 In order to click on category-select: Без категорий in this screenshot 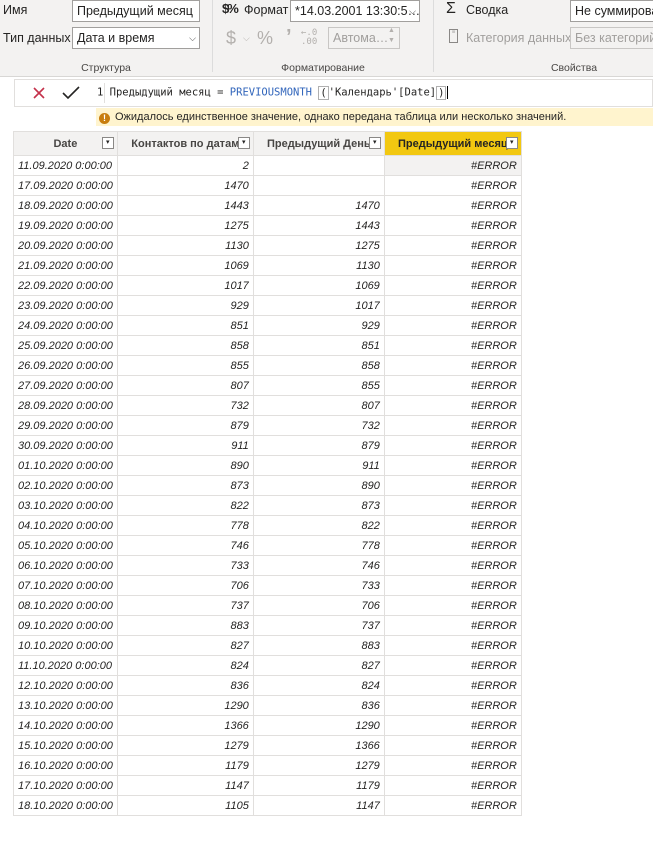, I will do `click(611, 38)`.